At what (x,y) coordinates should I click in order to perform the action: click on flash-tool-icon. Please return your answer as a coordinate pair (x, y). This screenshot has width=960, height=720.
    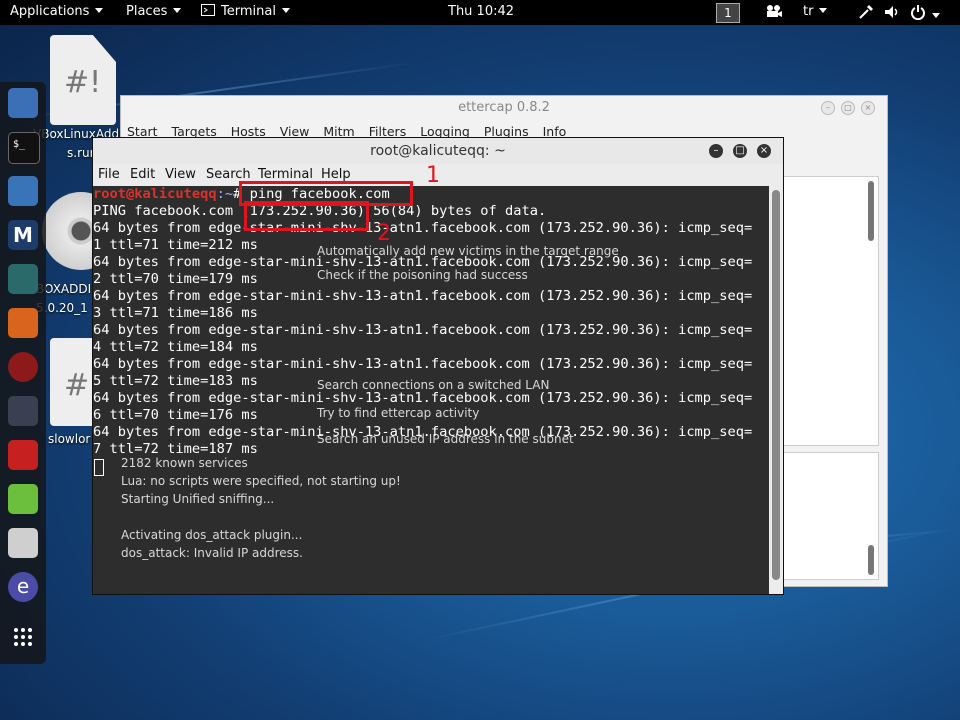
    Looking at the image, I should click on (23, 455).